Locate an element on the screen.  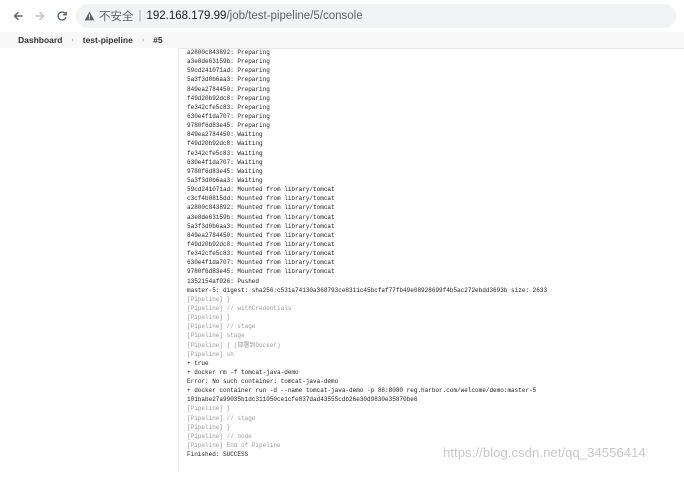
warning-icon is located at coordinates (89, 16).